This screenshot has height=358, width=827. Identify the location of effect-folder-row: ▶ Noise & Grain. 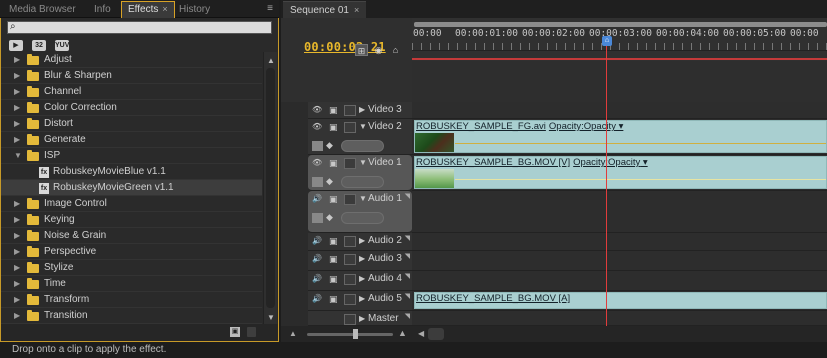
(131, 236).